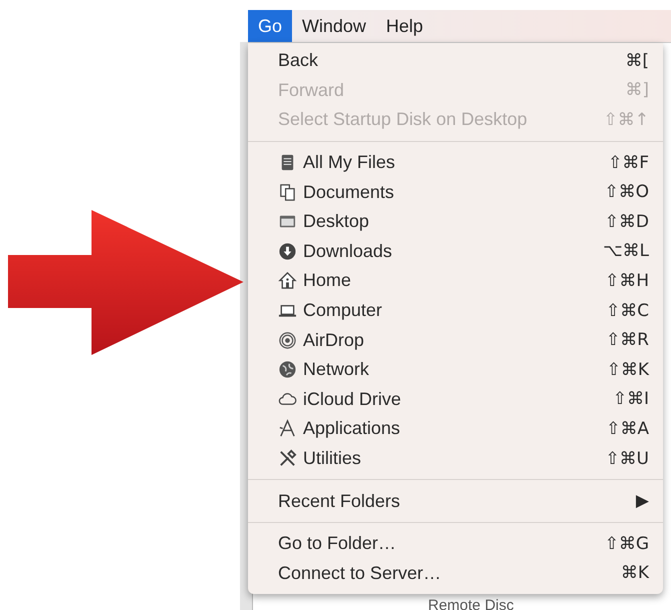 This screenshot has height=610, width=671. What do you see at coordinates (455, 340) in the screenshot?
I see `menu-item: AirDrop ⇧⌘R` at bounding box center [455, 340].